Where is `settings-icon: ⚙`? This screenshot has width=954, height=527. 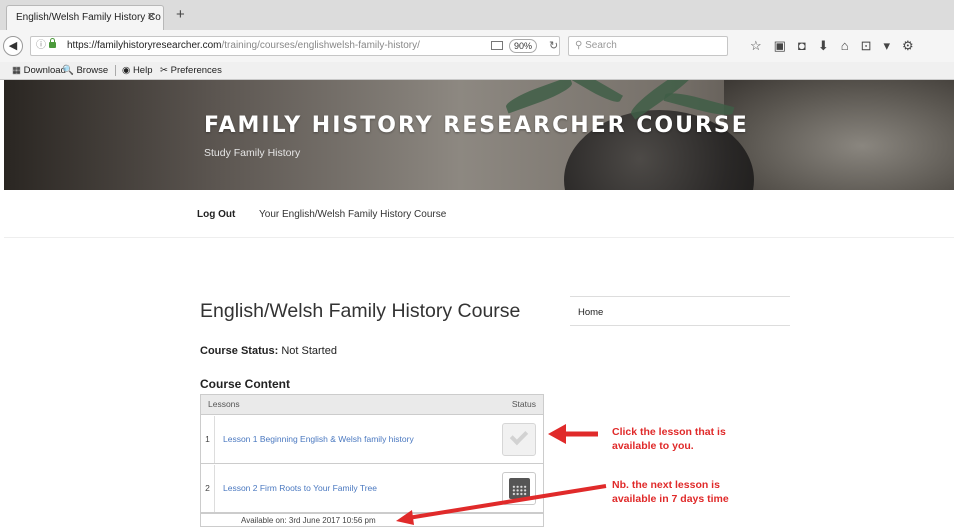 settings-icon: ⚙ is located at coordinates (908, 46).